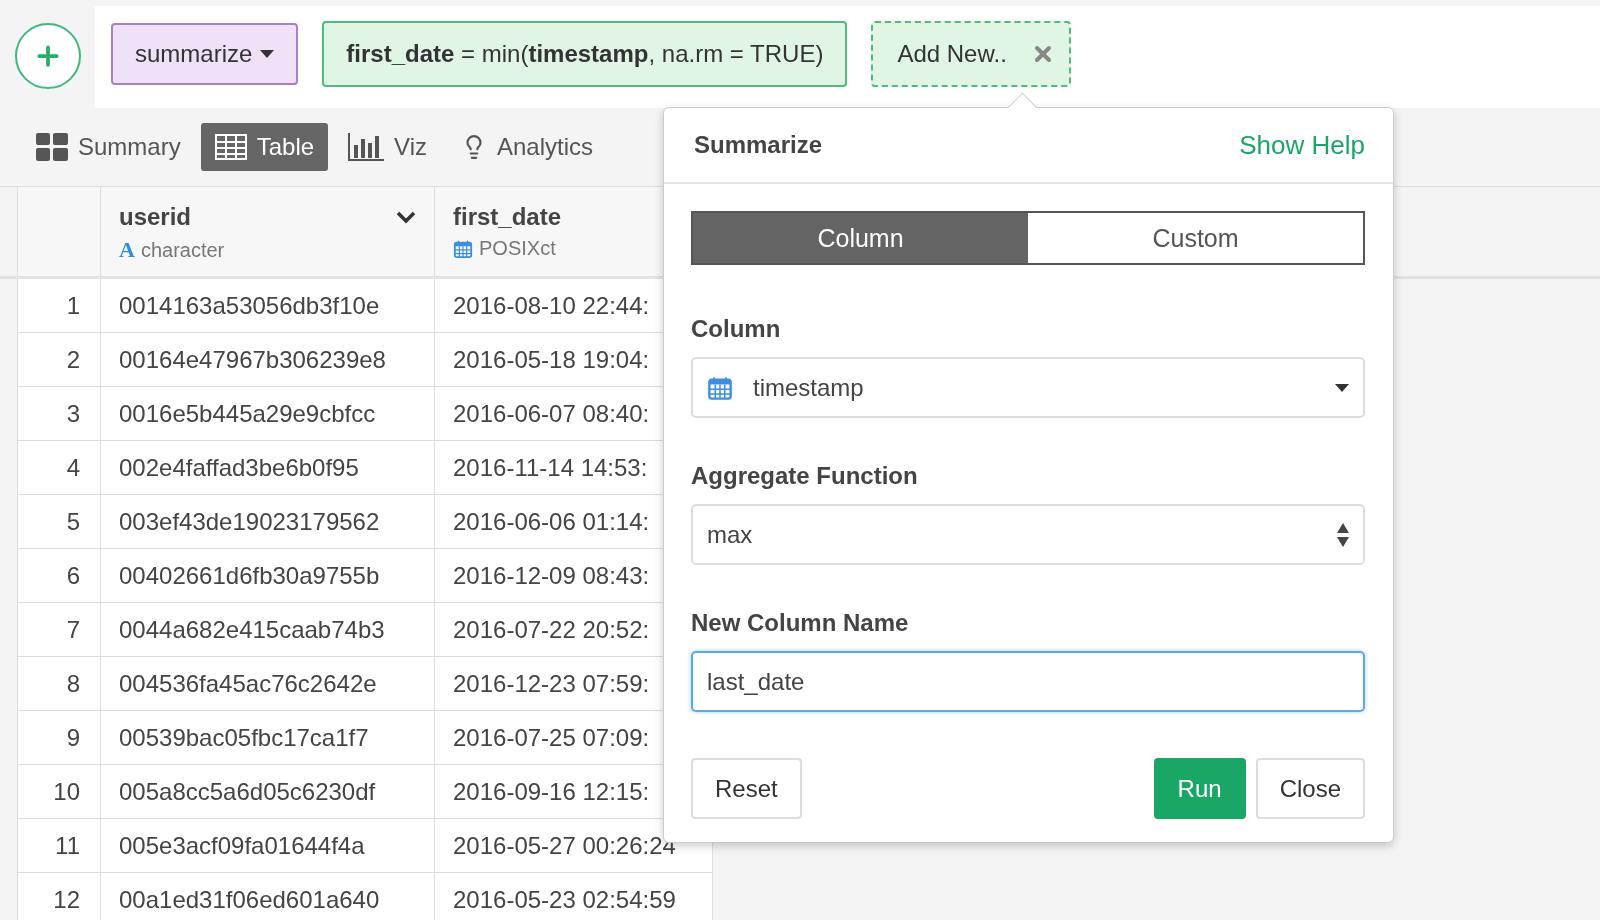 The height and width of the screenshot is (920, 1600). What do you see at coordinates (58, 846) in the screenshot?
I see `row-number: 11` at bounding box center [58, 846].